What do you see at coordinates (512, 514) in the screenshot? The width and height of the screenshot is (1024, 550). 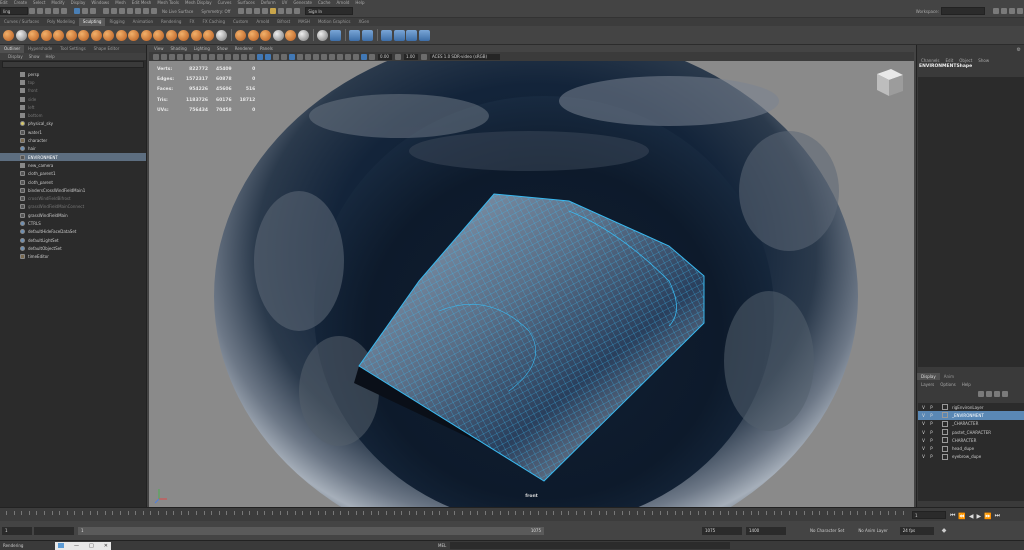 I see `time-slider: 1 ⏮ ⏪ ◀ ▶ ⏩ ⏭` at bounding box center [512, 514].